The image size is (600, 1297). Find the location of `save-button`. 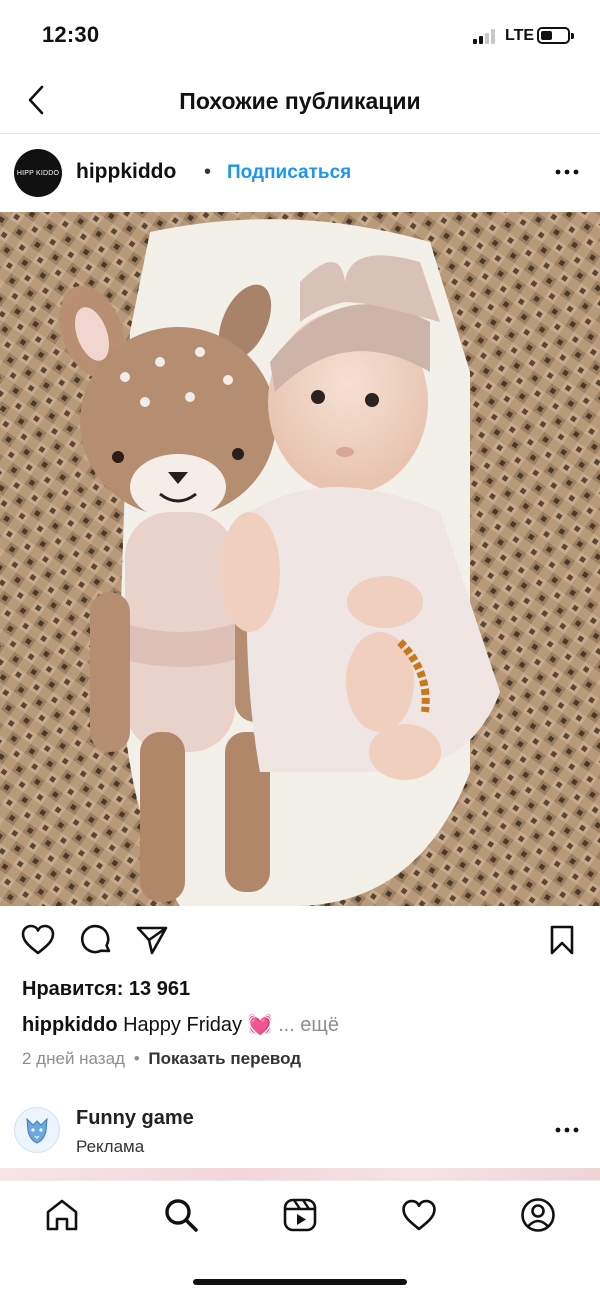

save-button is located at coordinates (562, 940).